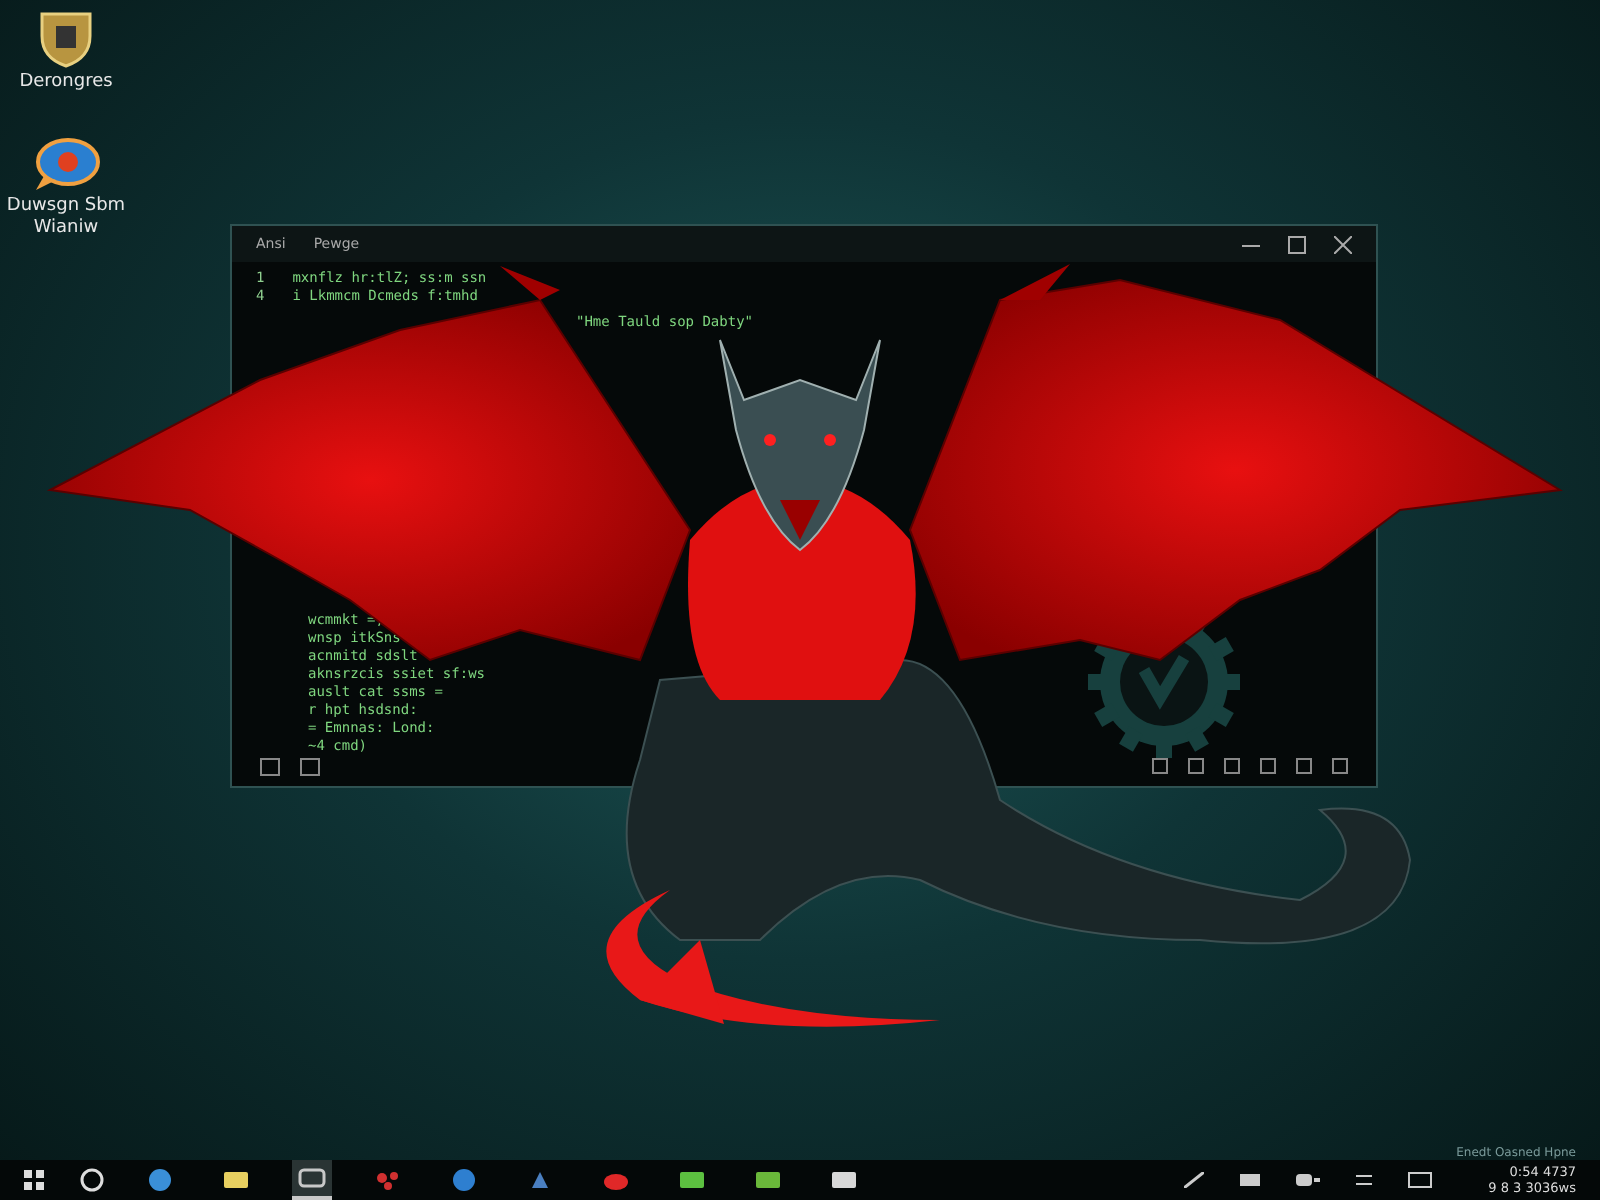 The width and height of the screenshot is (1600, 1200). I want to click on network-icon, so click(1364, 1180).